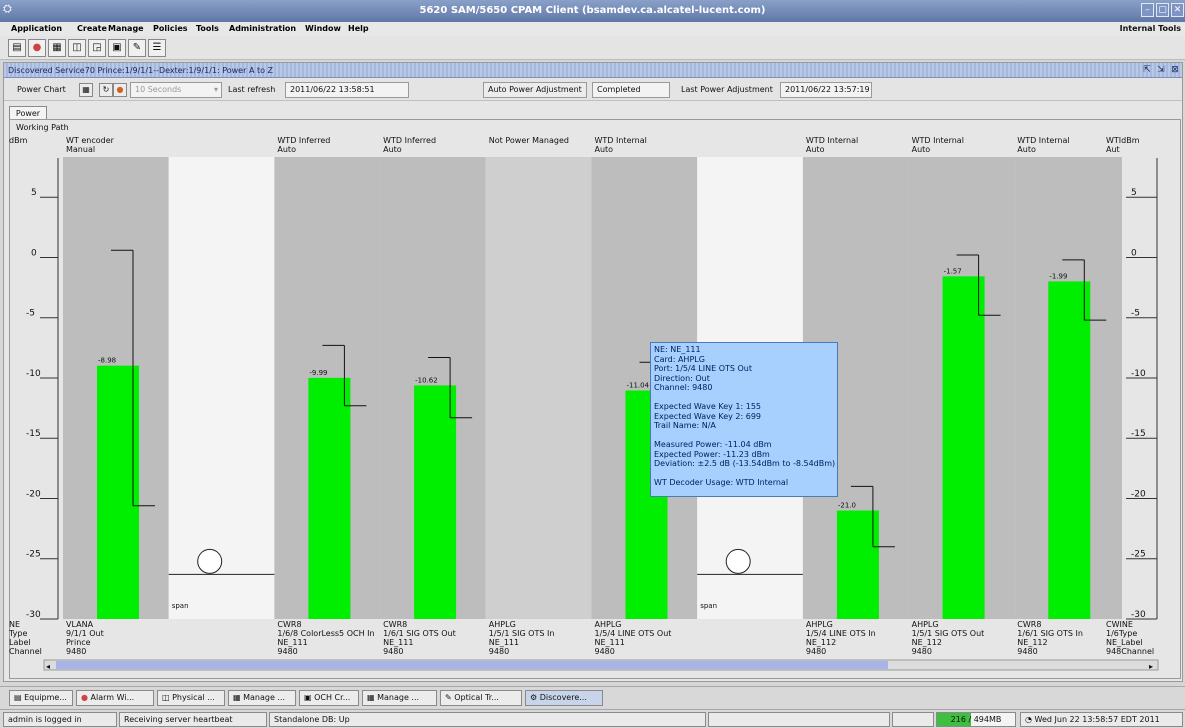  Describe the element at coordinates (137, 48) in the screenshot. I see `optical-trail-icon: ✎` at that location.